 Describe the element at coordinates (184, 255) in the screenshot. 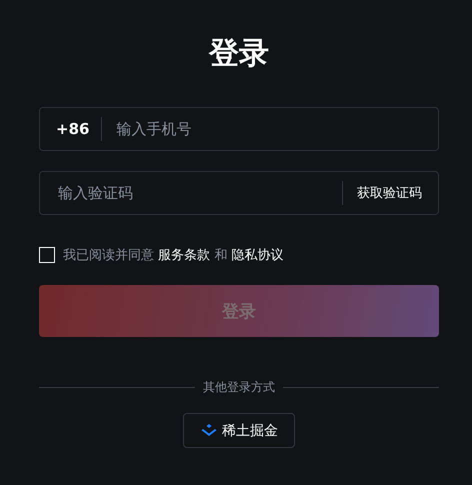

I see `policy-link: 服务条款` at that location.